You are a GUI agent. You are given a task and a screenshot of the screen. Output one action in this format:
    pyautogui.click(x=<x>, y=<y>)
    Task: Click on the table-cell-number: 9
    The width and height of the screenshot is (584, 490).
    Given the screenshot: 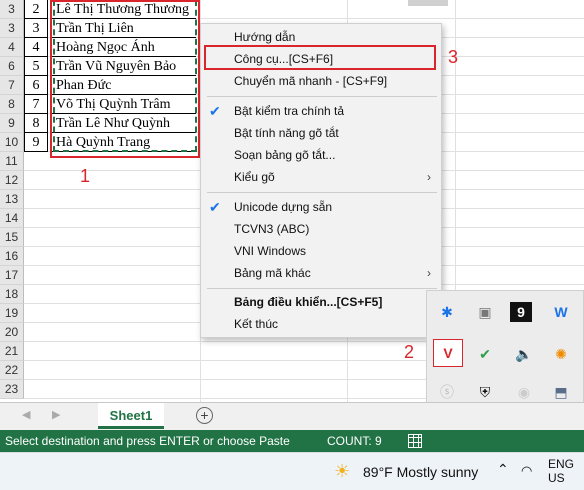 What is the action you would take?
    pyautogui.click(x=36, y=142)
    